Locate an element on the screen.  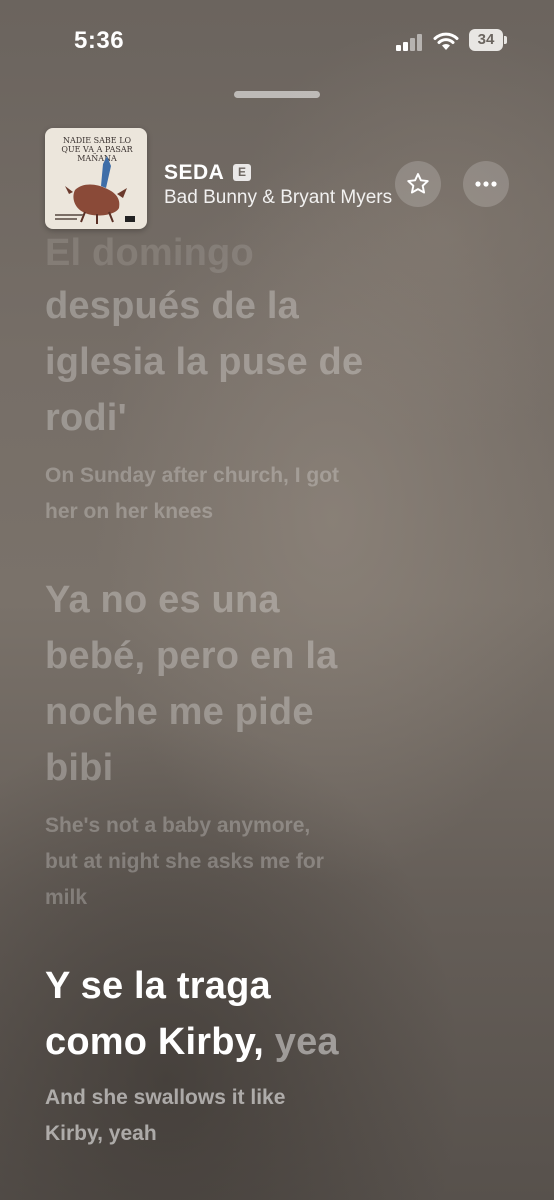
wifi-icon is located at coordinates (446, 41).